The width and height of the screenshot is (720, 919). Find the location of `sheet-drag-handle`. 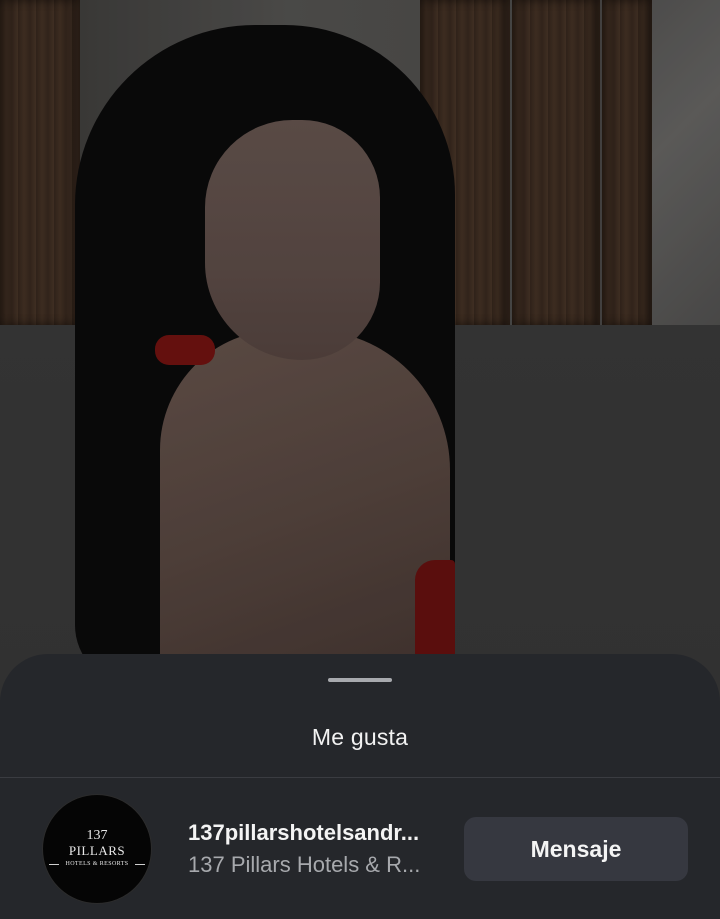

sheet-drag-handle is located at coordinates (360, 680).